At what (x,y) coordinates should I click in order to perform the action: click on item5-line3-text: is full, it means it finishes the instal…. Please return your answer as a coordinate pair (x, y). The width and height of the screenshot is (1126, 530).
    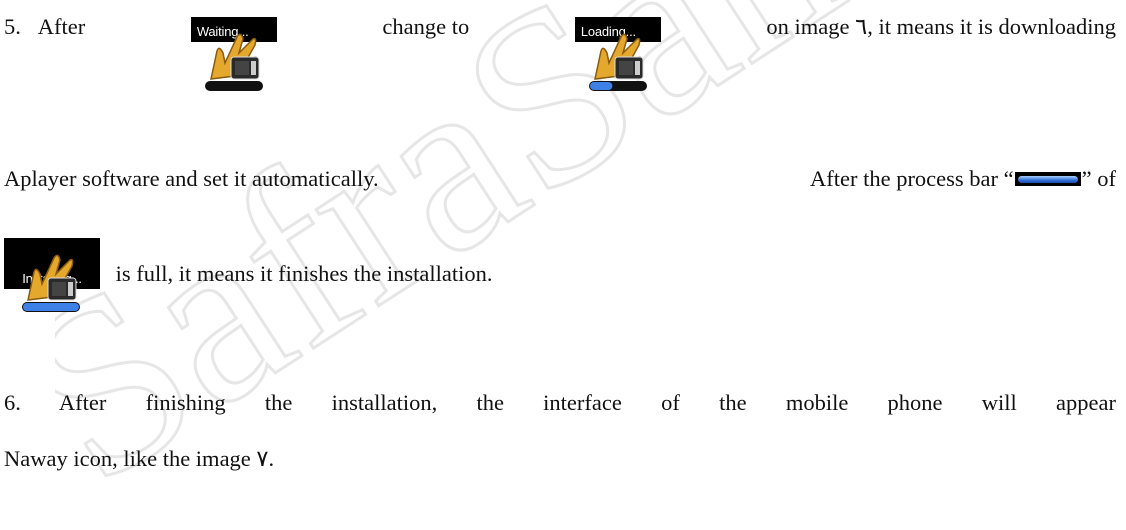
    Looking at the image, I should click on (304, 273).